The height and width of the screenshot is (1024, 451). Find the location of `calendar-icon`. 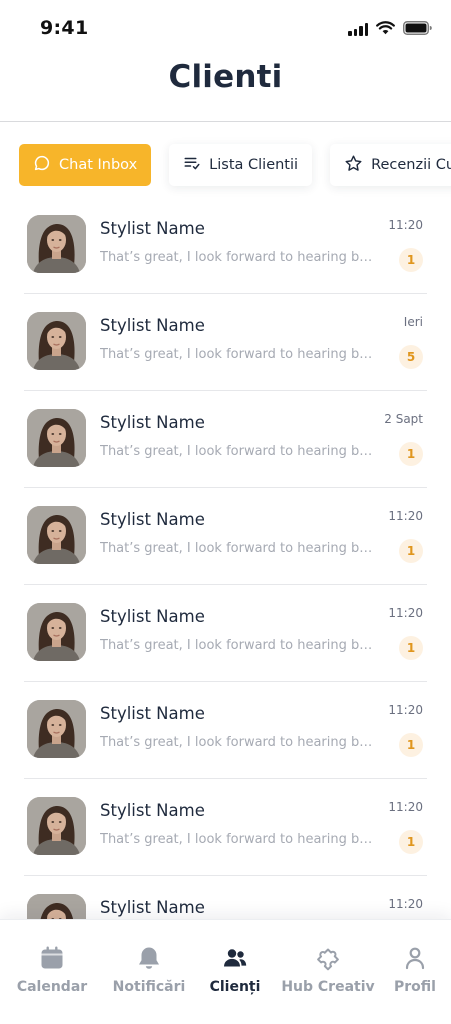

calendar-icon is located at coordinates (52, 958).